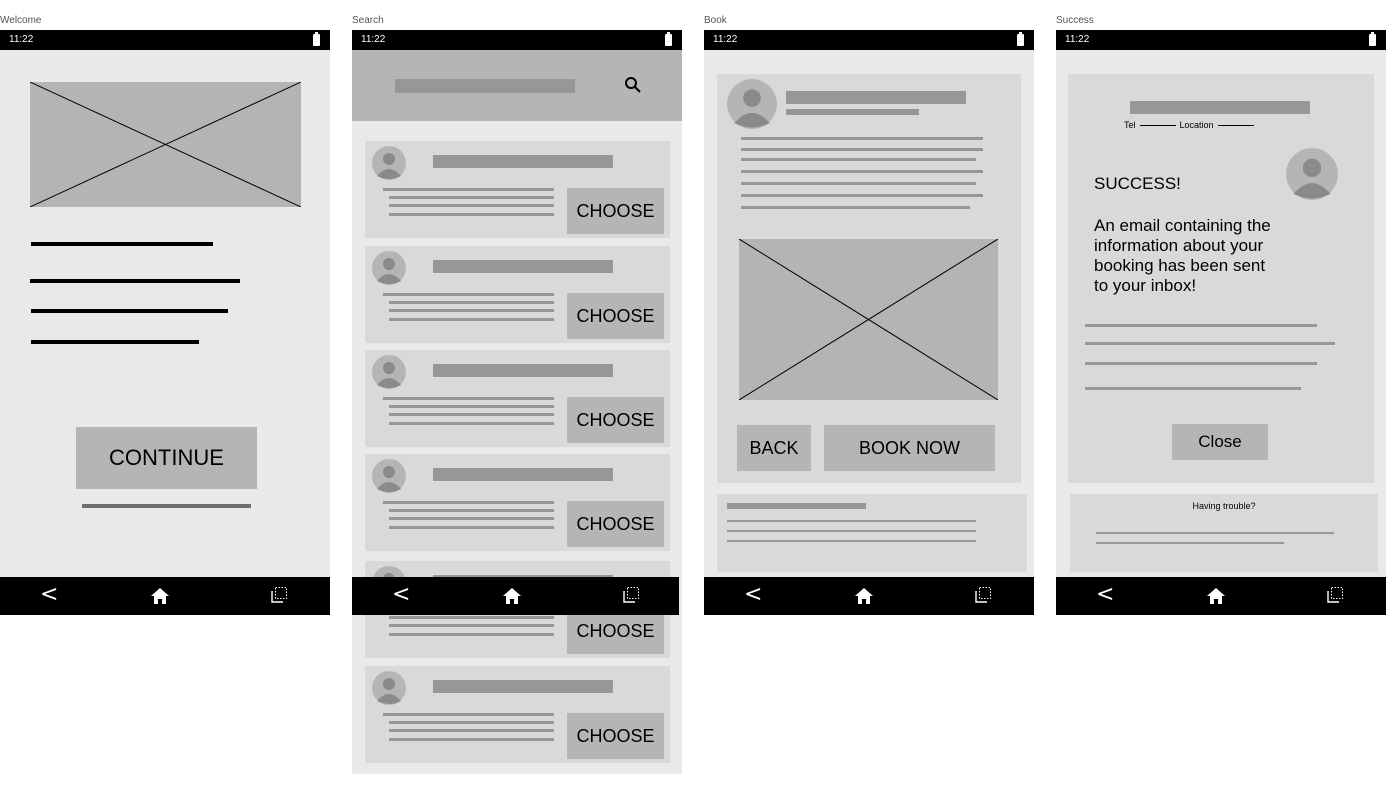 The height and width of the screenshot is (806, 1386). What do you see at coordinates (485, 86) in the screenshot?
I see `search-input` at bounding box center [485, 86].